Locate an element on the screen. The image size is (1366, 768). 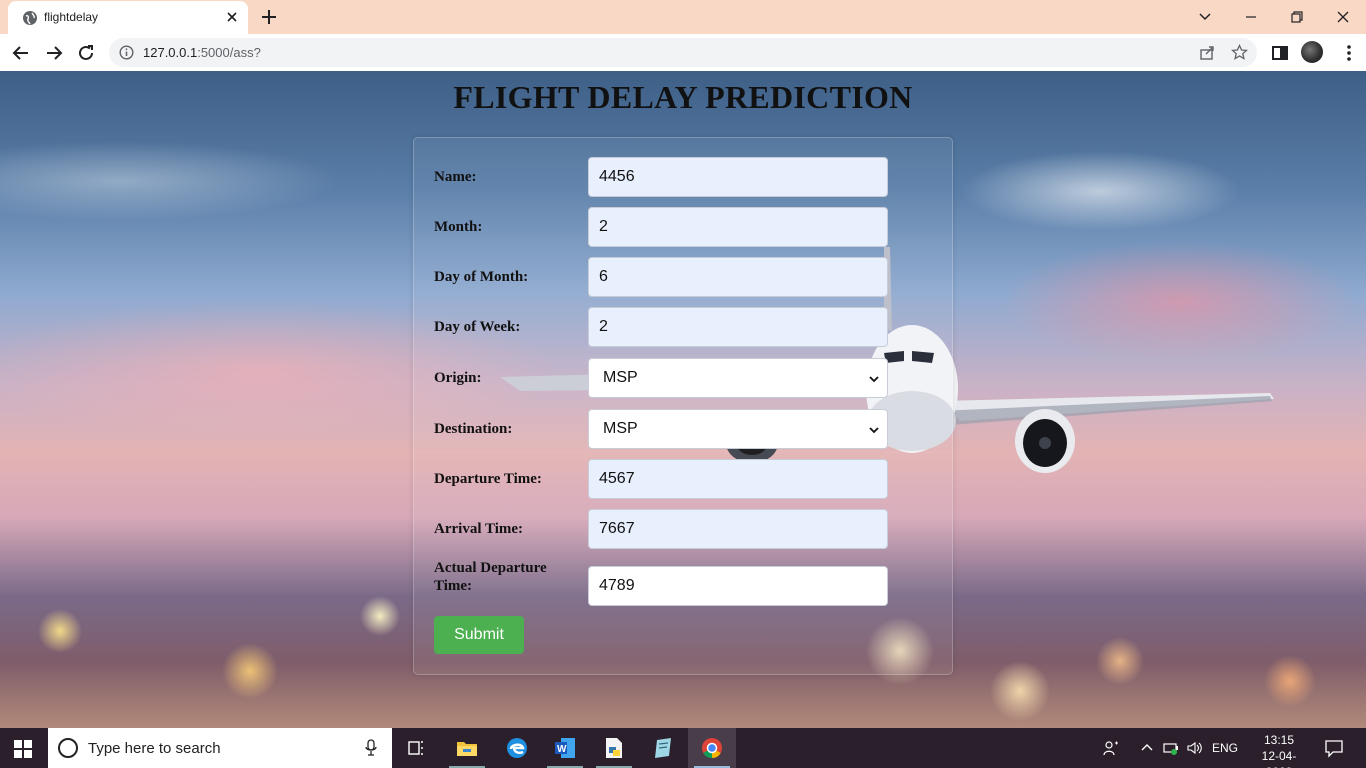
people-icon is located at coordinates (1111, 748).